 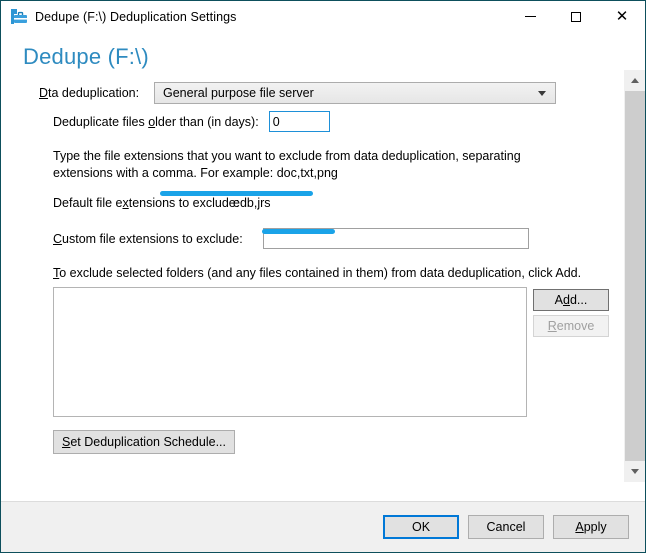 I want to click on window-title: Dedupe (F:\) Deduplication Settings, so click(x=136, y=16).